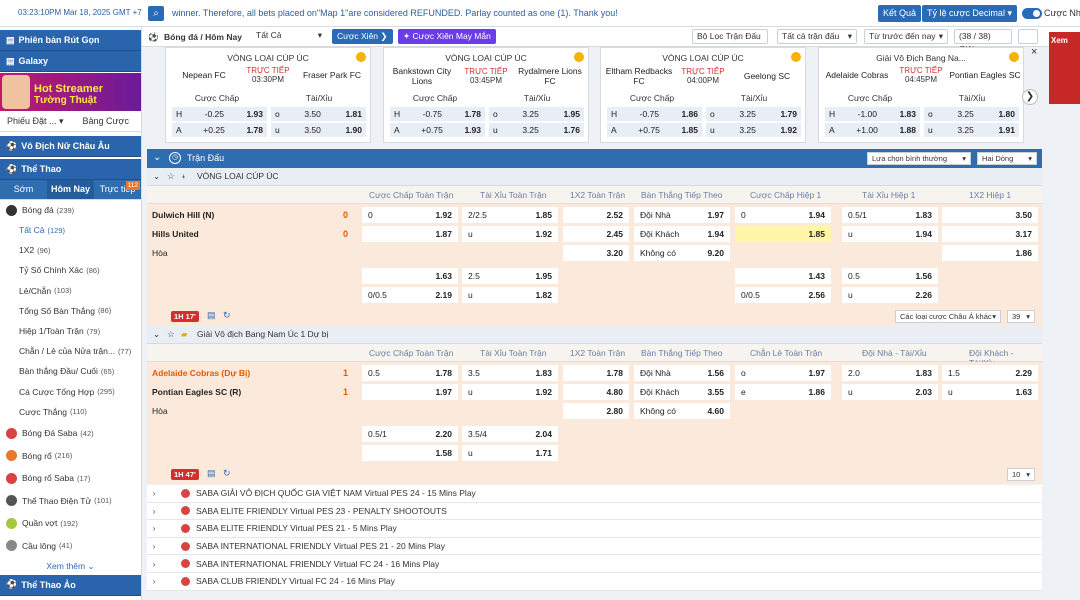  What do you see at coordinates (70, 210) in the screenshot?
I see `sidebar-item-football: Bóng đá (239)` at bounding box center [70, 210].